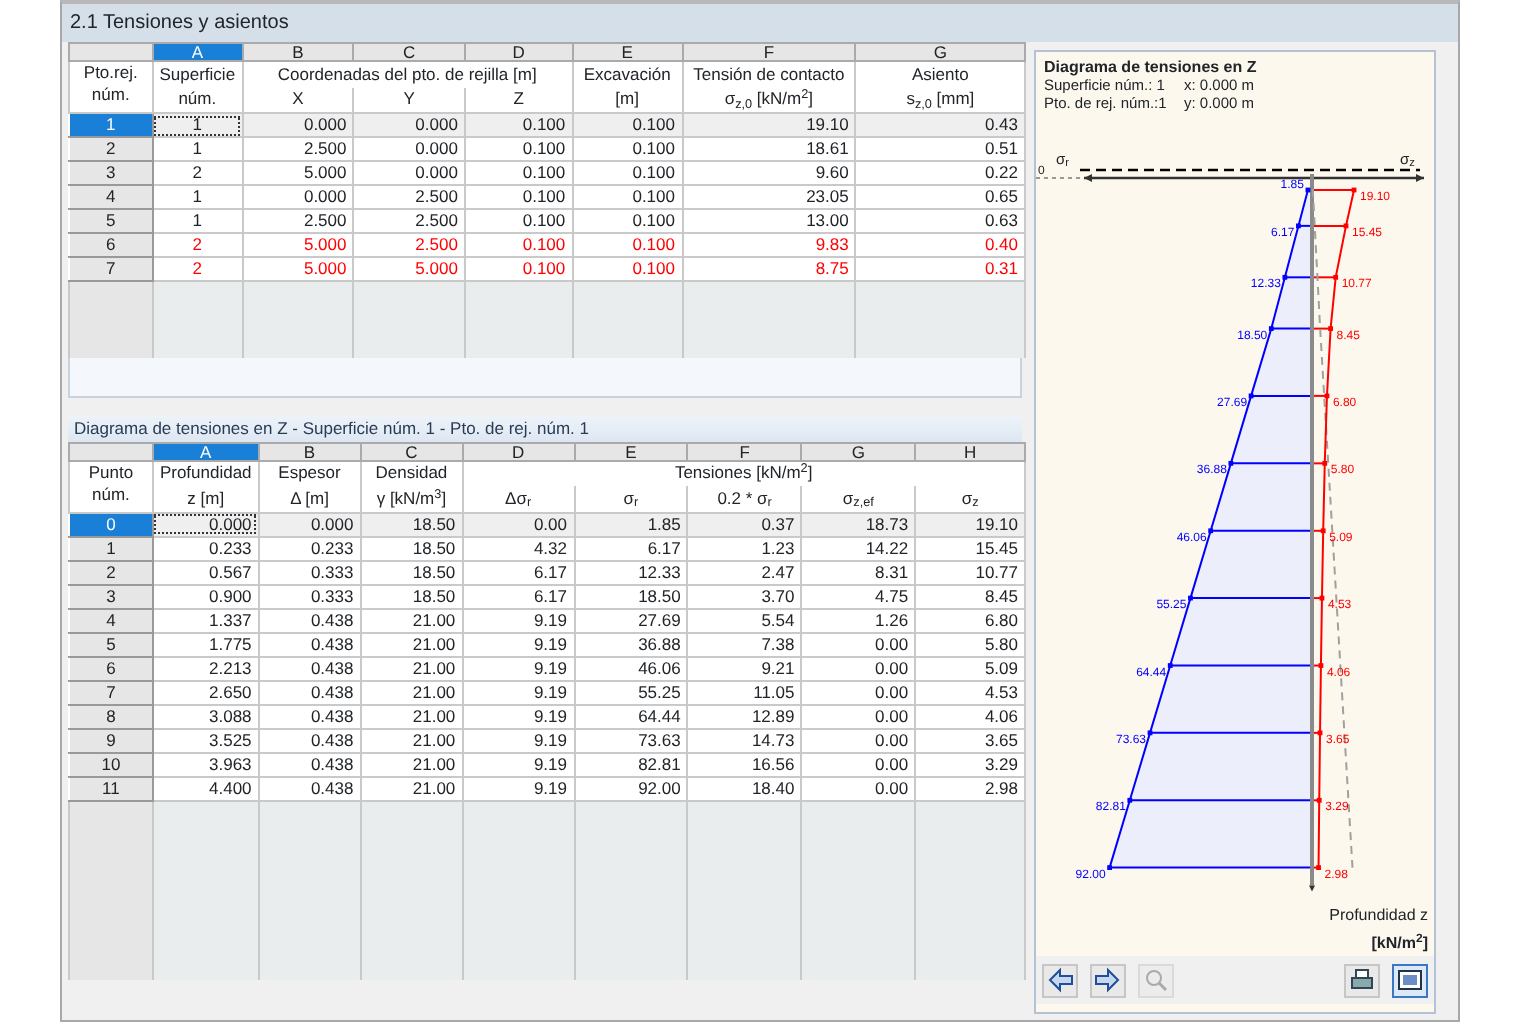 Image resolution: width=1520 pixels, height=1022 pixels. What do you see at coordinates (205, 548) in the screenshot?
I see `table-cell: 0.233` at bounding box center [205, 548].